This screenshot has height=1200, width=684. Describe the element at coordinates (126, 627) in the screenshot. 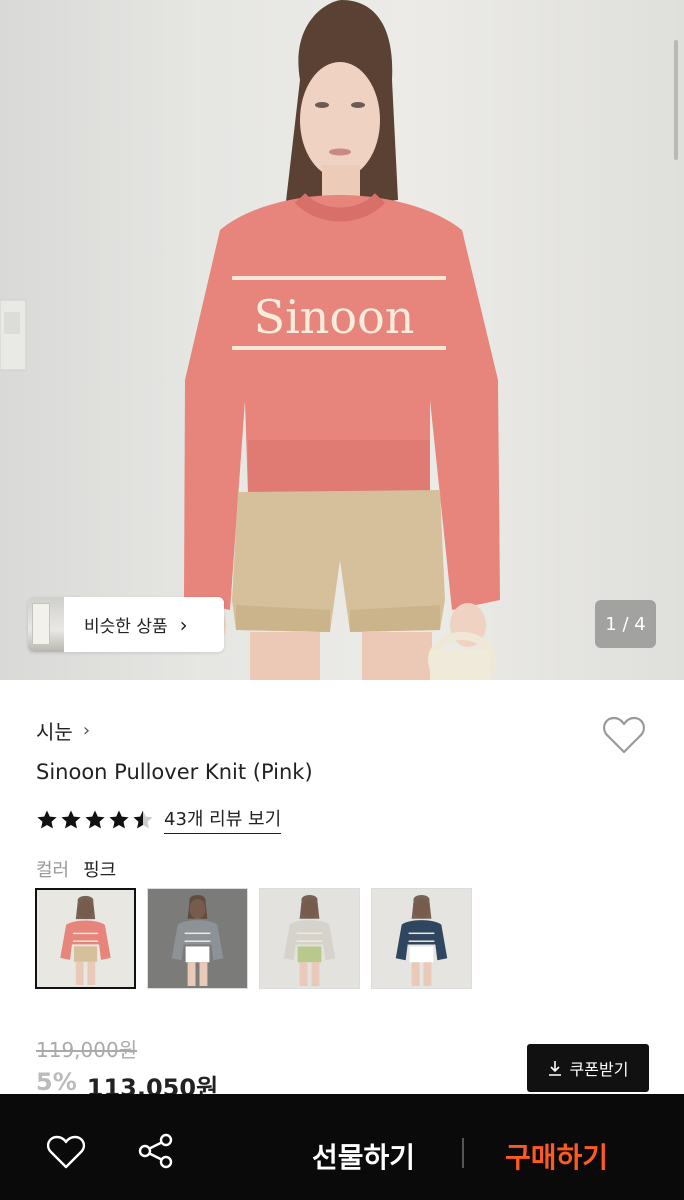

I see `similar-products-label: 비슷한 상품` at that location.